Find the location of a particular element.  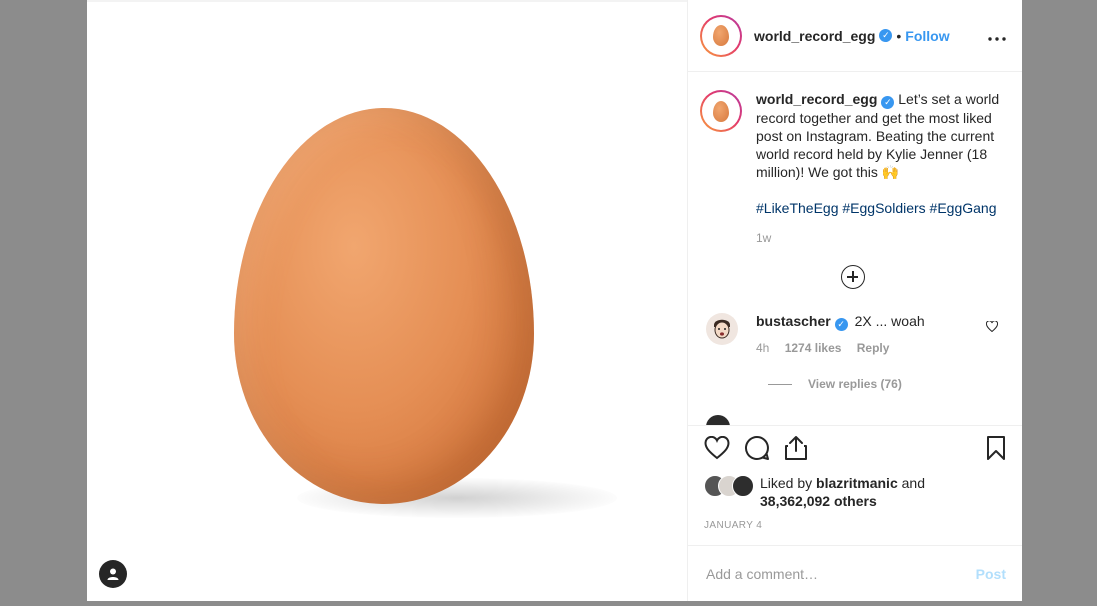

bookmark-icon is located at coordinates (996, 450).